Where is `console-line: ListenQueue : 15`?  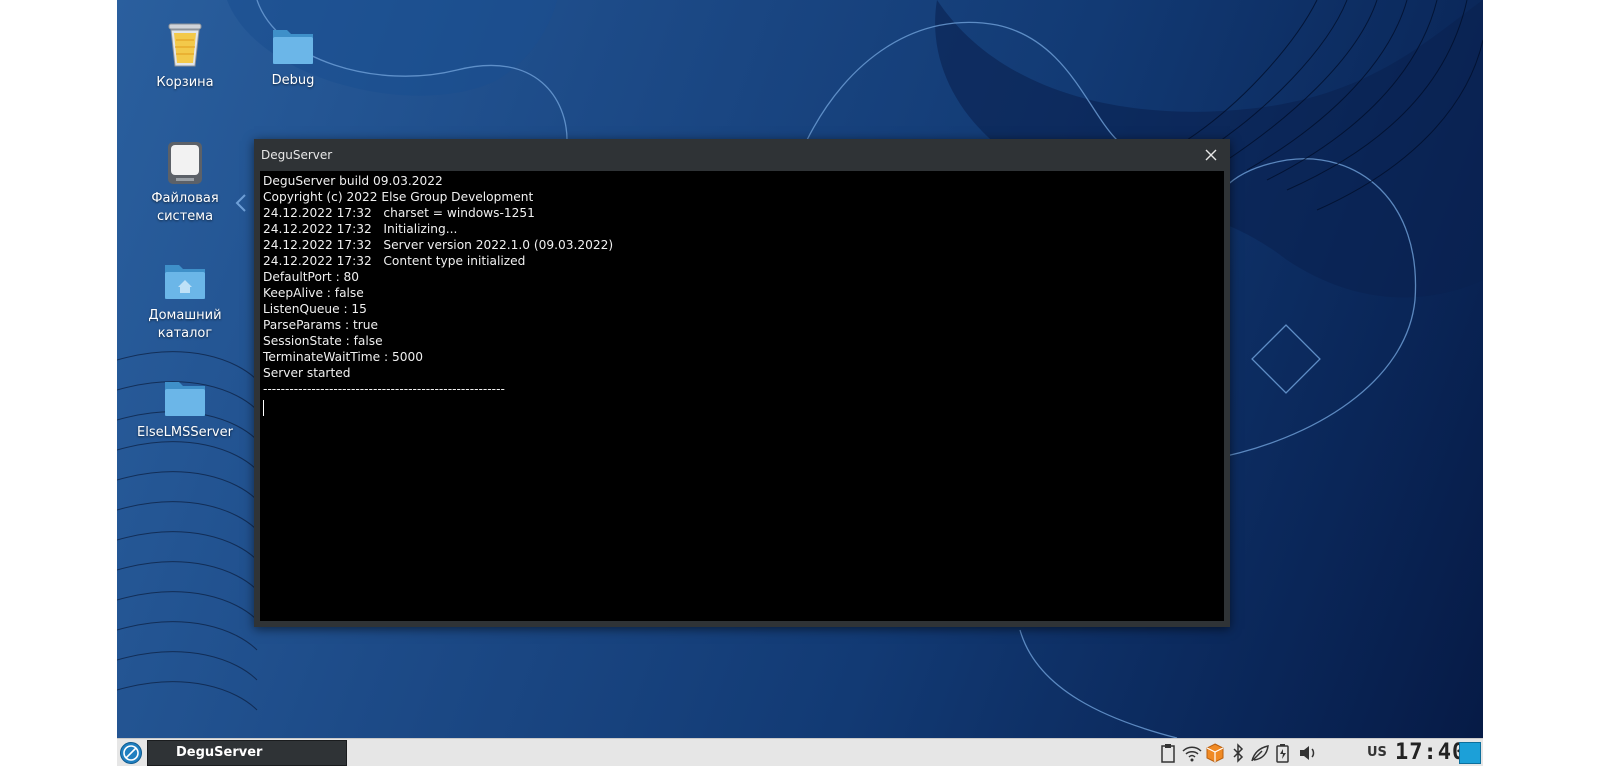 console-line: ListenQueue : 15 is located at coordinates (315, 309).